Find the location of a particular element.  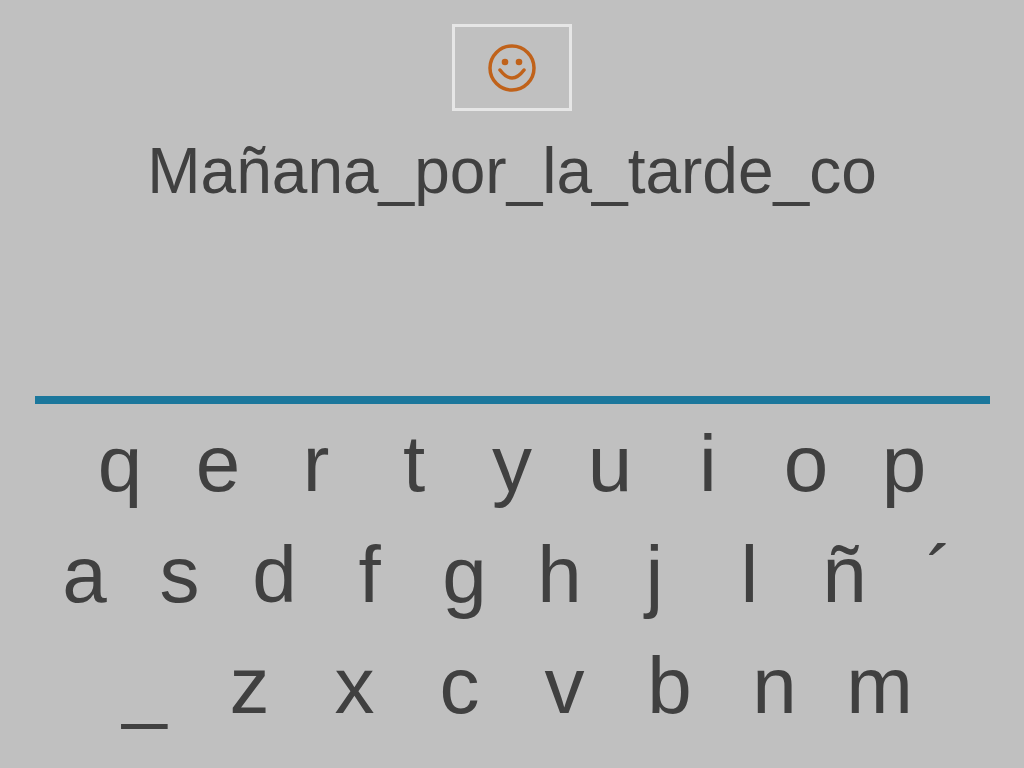

hint-button is located at coordinates (512, 67).